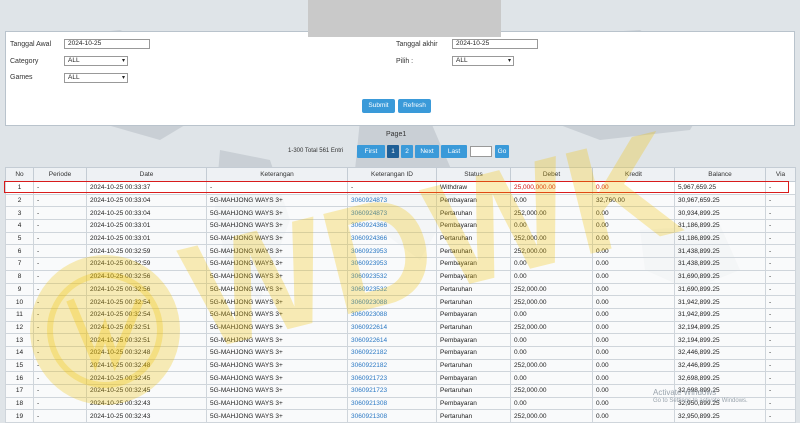  What do you see at coordinates (378, 106) in the screenshot?
I see `submit-button: Submit` at bounding box center [378, 106].